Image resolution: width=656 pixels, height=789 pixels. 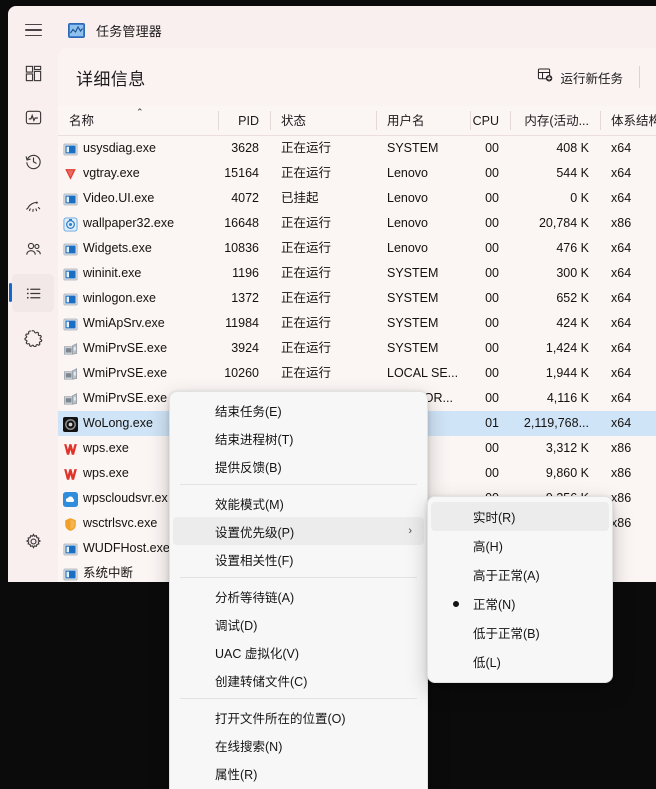 I want to click on menu-item-search-online: 在线搜索(N), so click(x=298, y=745).